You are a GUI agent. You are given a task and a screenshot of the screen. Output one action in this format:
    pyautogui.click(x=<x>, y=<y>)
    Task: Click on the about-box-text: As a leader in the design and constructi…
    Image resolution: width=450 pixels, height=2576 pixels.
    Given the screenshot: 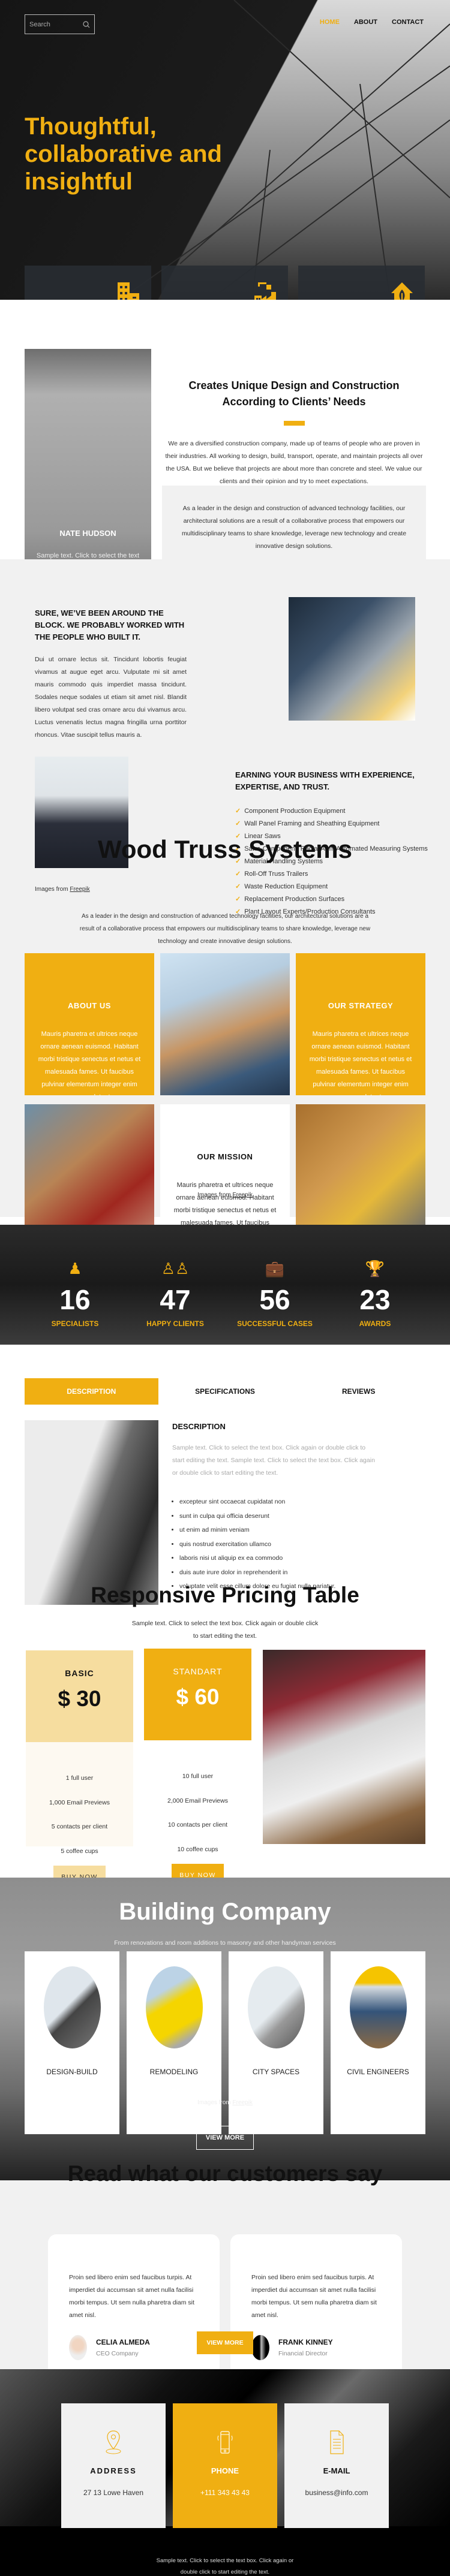 What is the action you would take?
    pyautogui.click(x=294, y=527)
    